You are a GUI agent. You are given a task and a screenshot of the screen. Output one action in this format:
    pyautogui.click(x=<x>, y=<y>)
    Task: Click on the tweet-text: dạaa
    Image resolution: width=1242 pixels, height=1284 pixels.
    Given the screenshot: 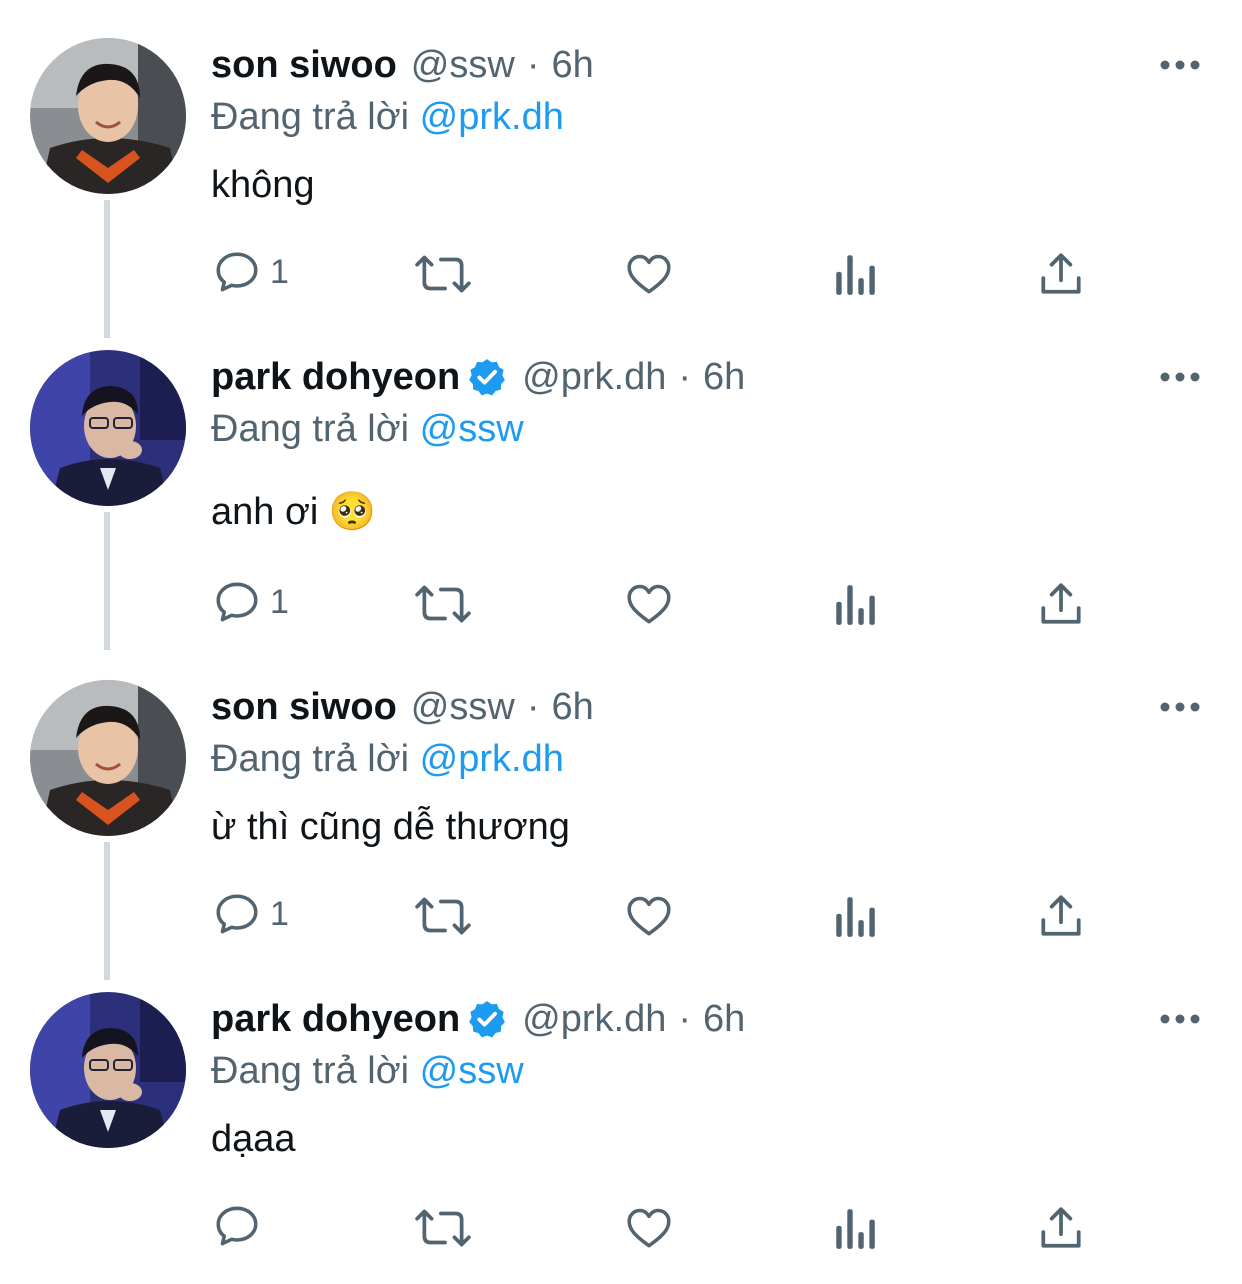 What is the action you would take?
    pyautogui.click(x=253, y=1139)
    